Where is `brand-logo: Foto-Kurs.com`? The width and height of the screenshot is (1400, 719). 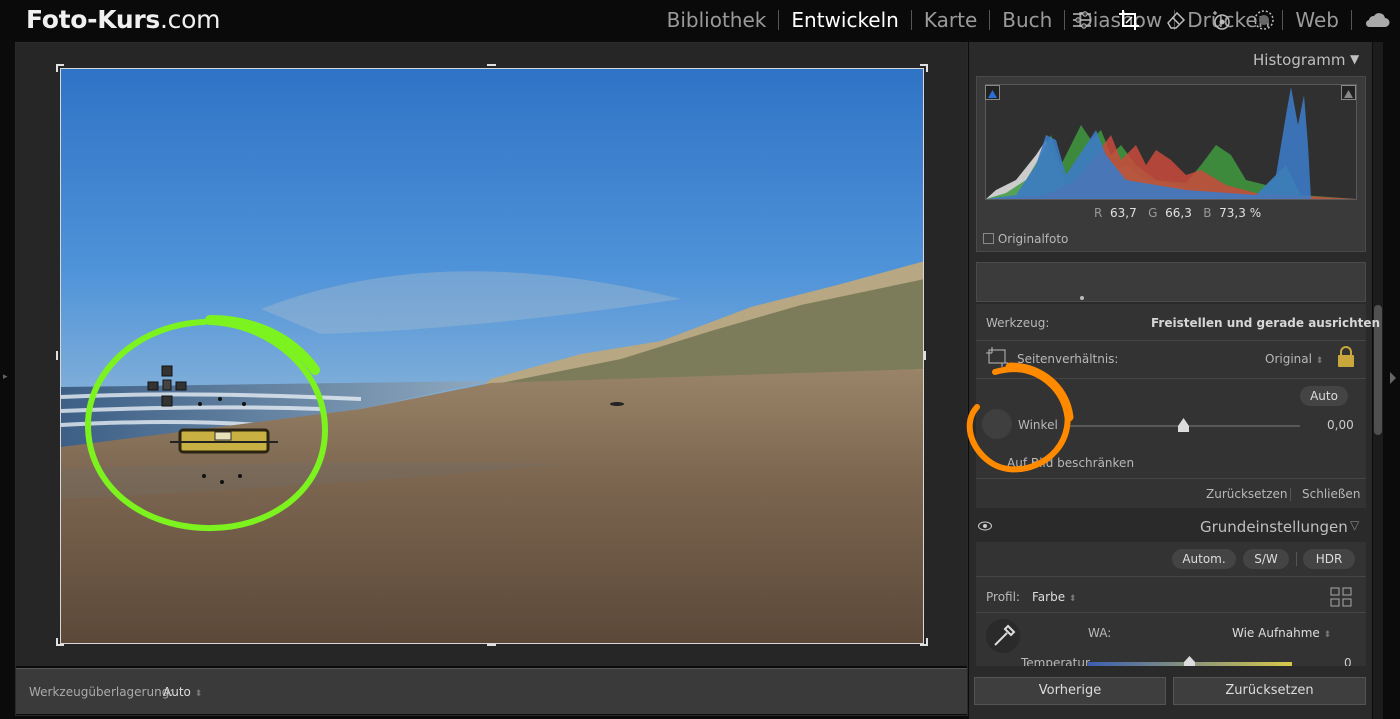
brand-logo: Foto-Kurs.com is located at coordinates (123, 19).